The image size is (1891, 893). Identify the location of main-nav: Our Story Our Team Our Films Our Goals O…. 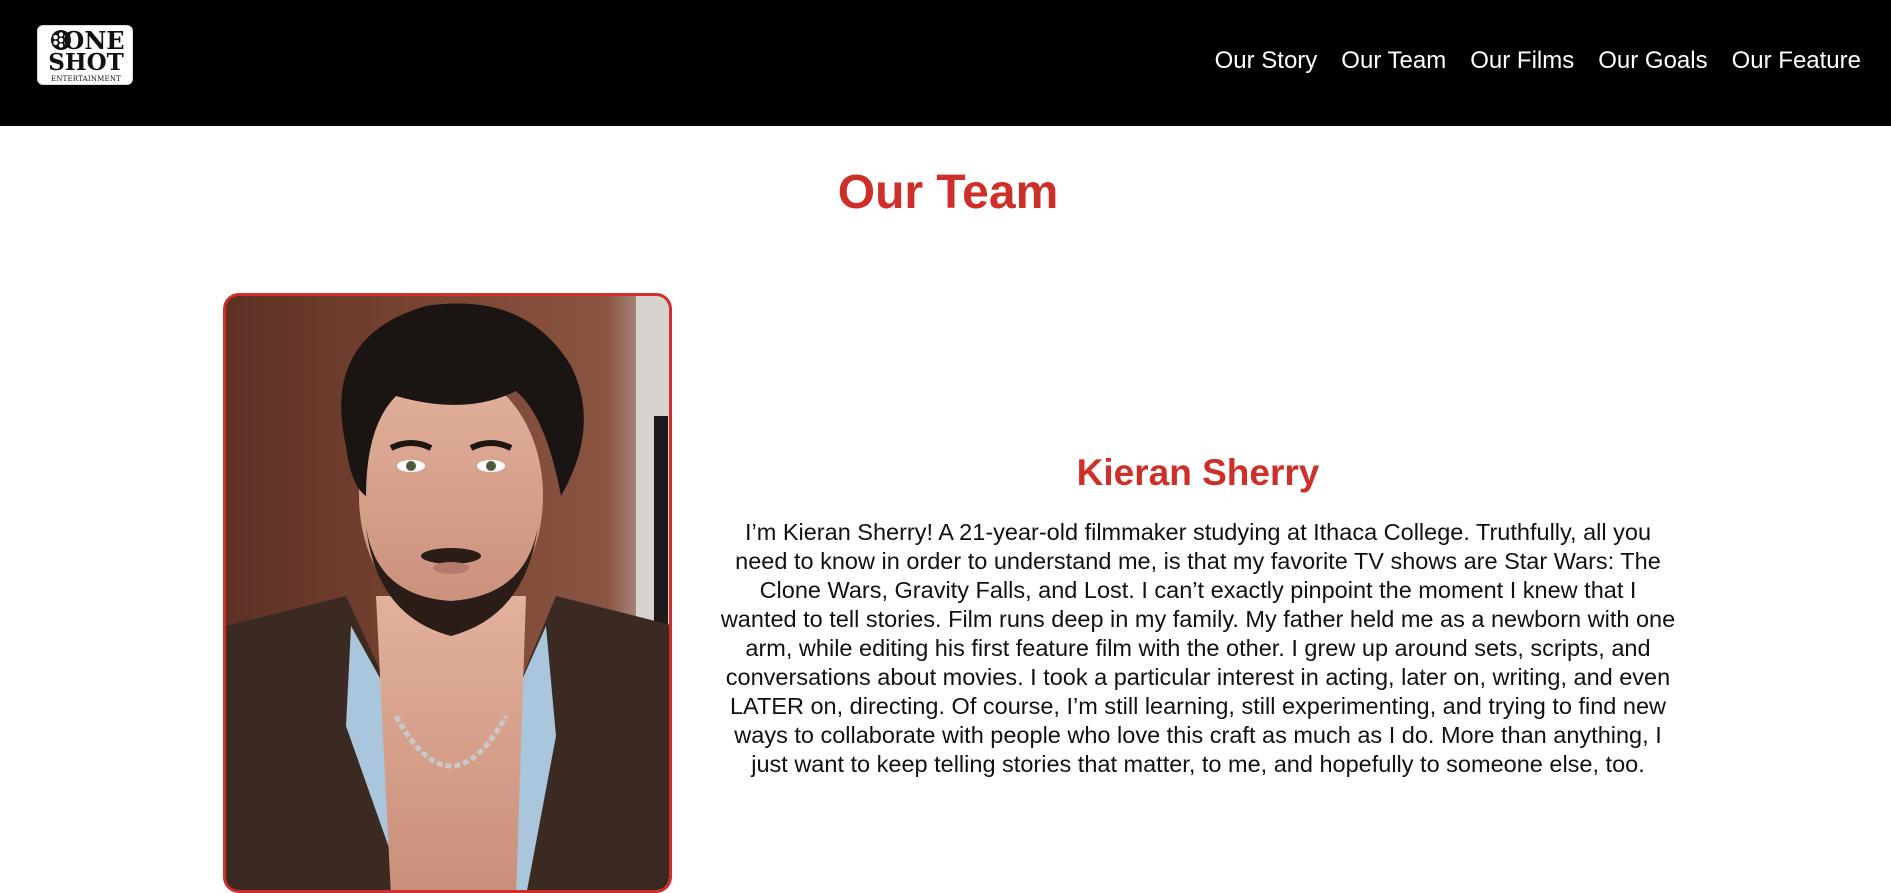
(1538, 61).